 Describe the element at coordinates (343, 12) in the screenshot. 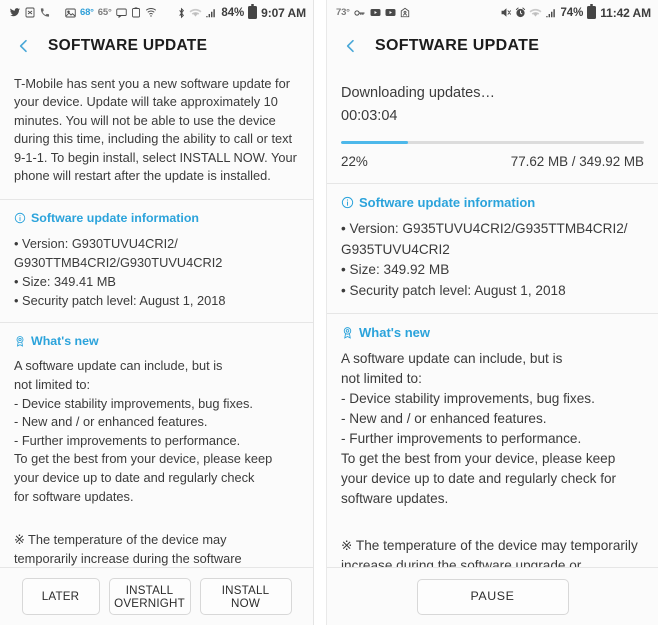

I see `weather-temp: 73°` at that location.